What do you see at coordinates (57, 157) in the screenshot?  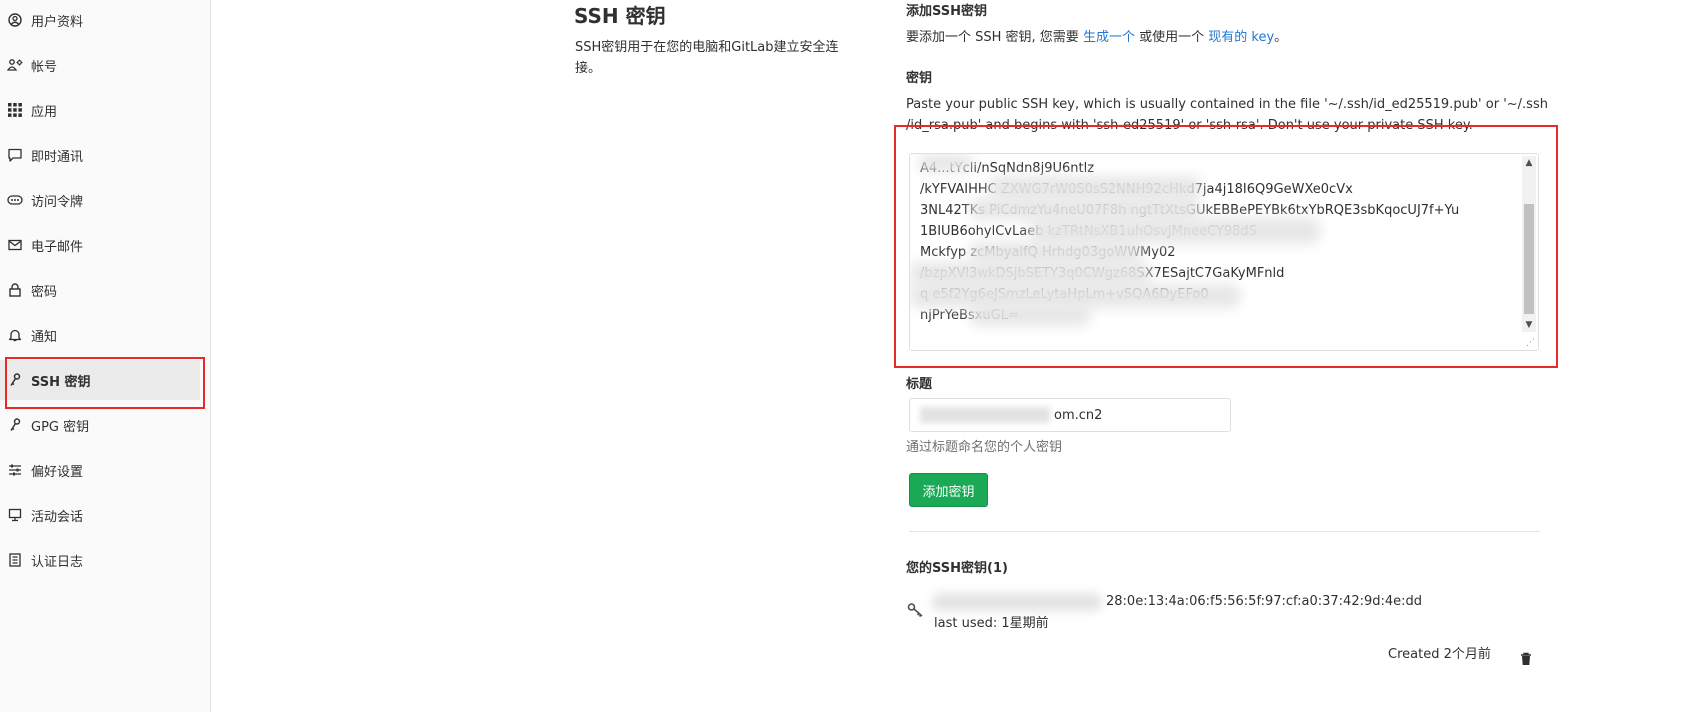 I see `sidebar-item-label: 即时通讯` at bounding box center [57, 157].